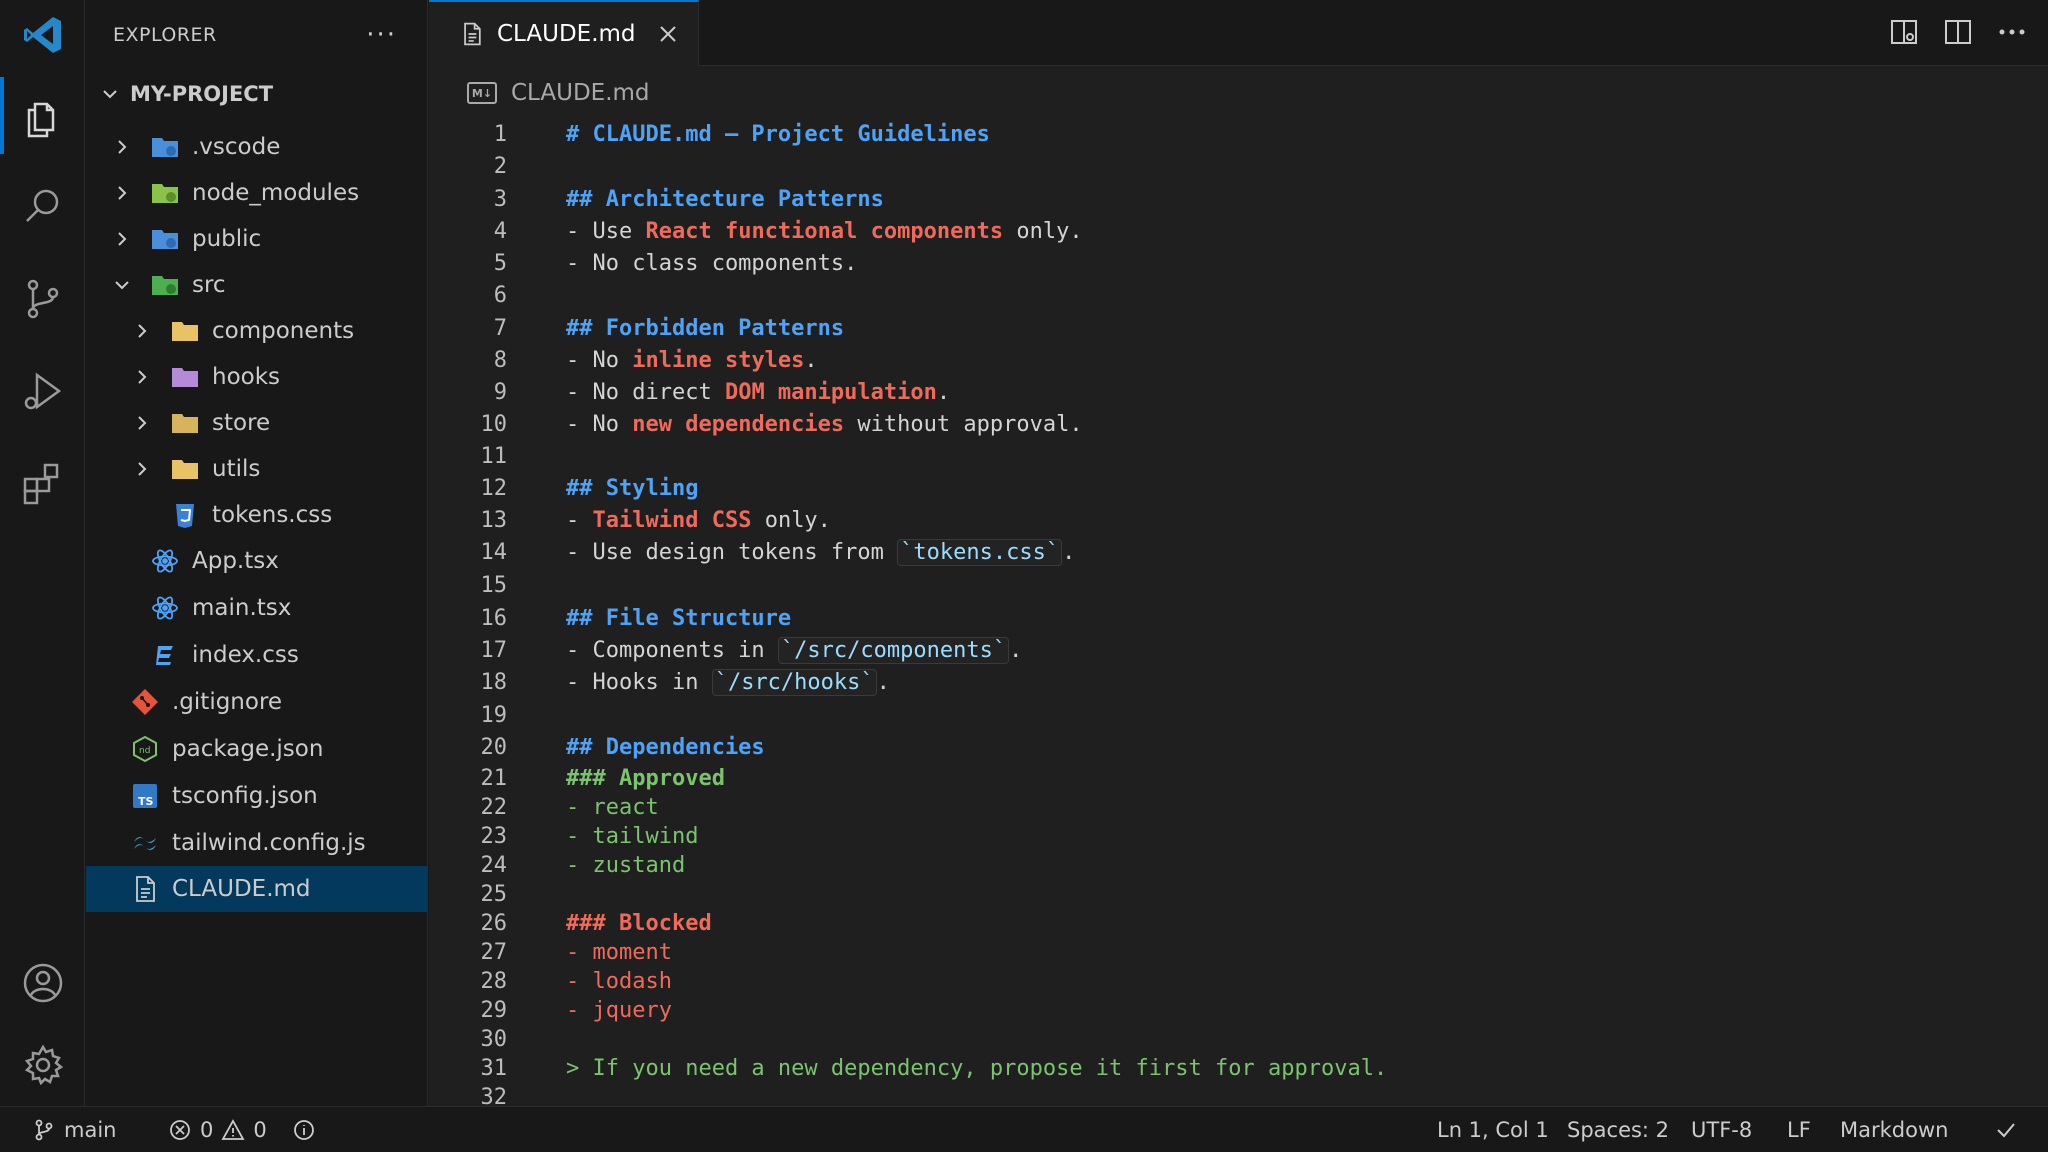 The height and width of the screenshot is (1152, 2048). Describe the element at coordinates (257, 193) in the screenshot. I see `tree-item-node-modules: node_modules` at that location.